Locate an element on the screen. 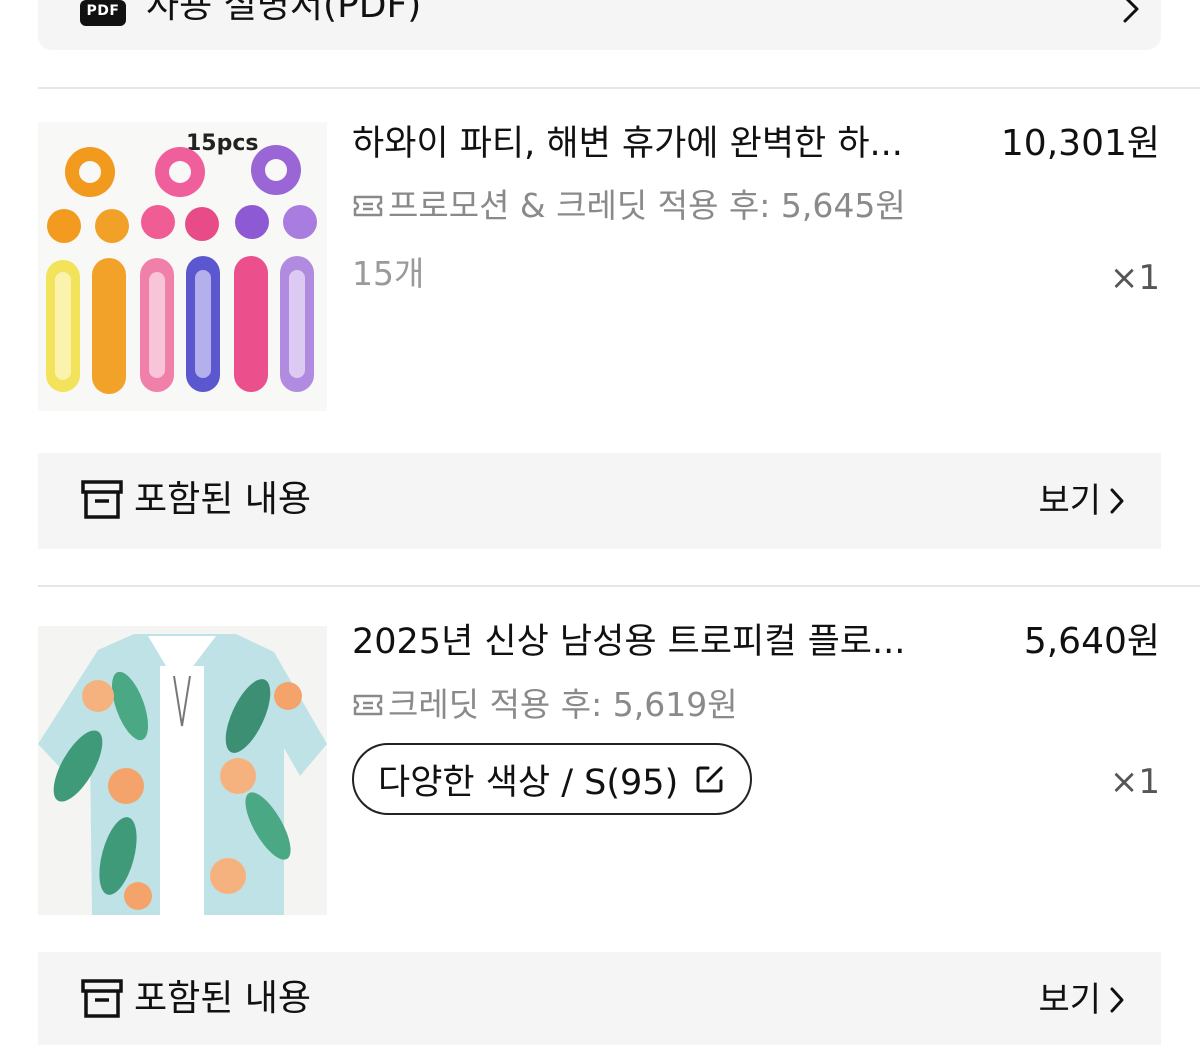 The image size is (1200, 1045). edit-icon is located at coordinates (709, 779).